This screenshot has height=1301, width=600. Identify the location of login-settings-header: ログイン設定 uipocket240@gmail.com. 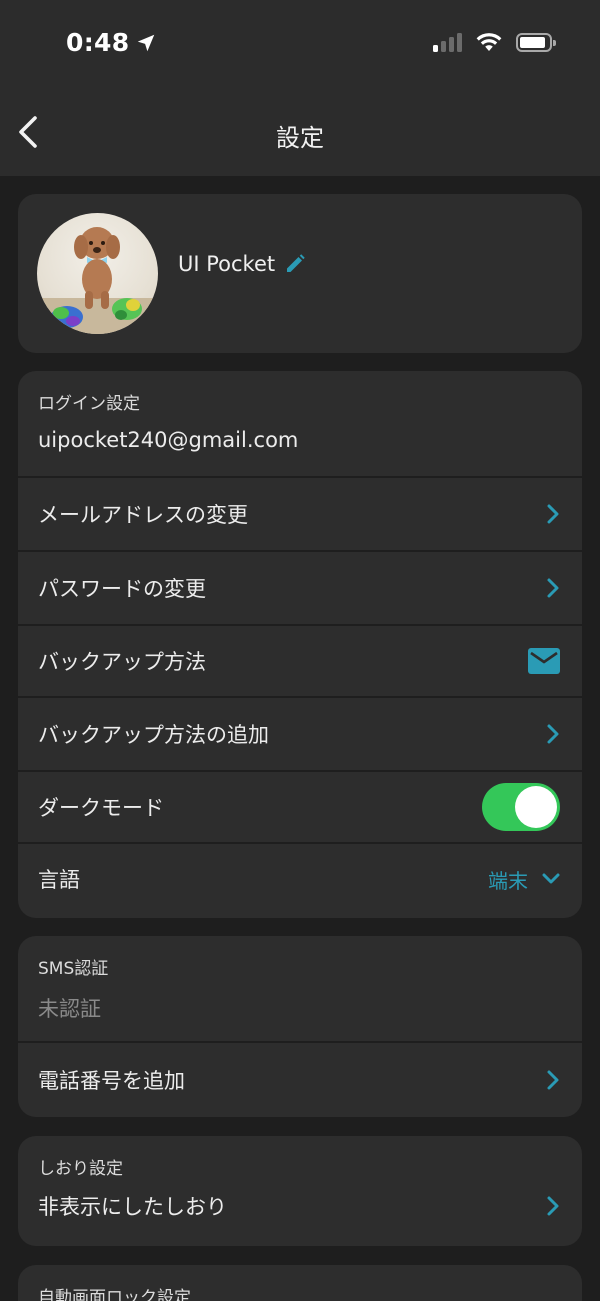
(300, 424).